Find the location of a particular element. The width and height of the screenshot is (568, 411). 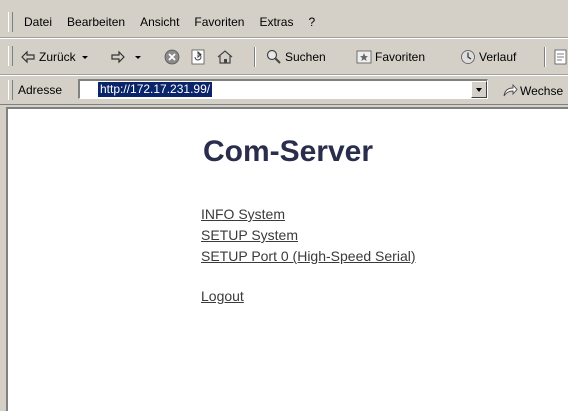

link-info-system: INFO System is located at coordinates (308, 214).